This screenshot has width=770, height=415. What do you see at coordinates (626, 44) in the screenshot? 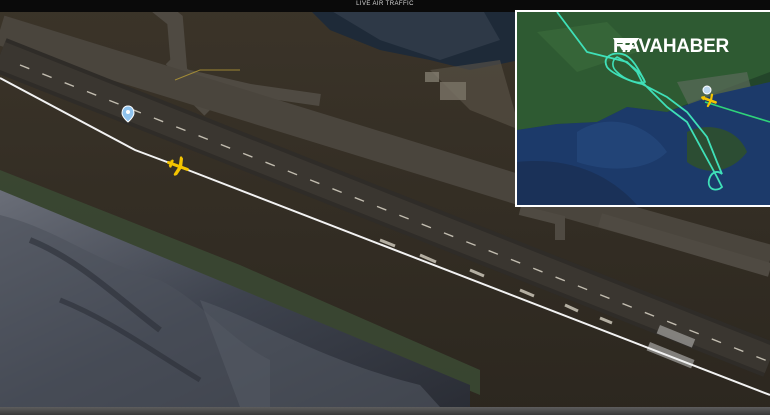
I see `havahaber-logo-icon` at bounding box center [626, 44].